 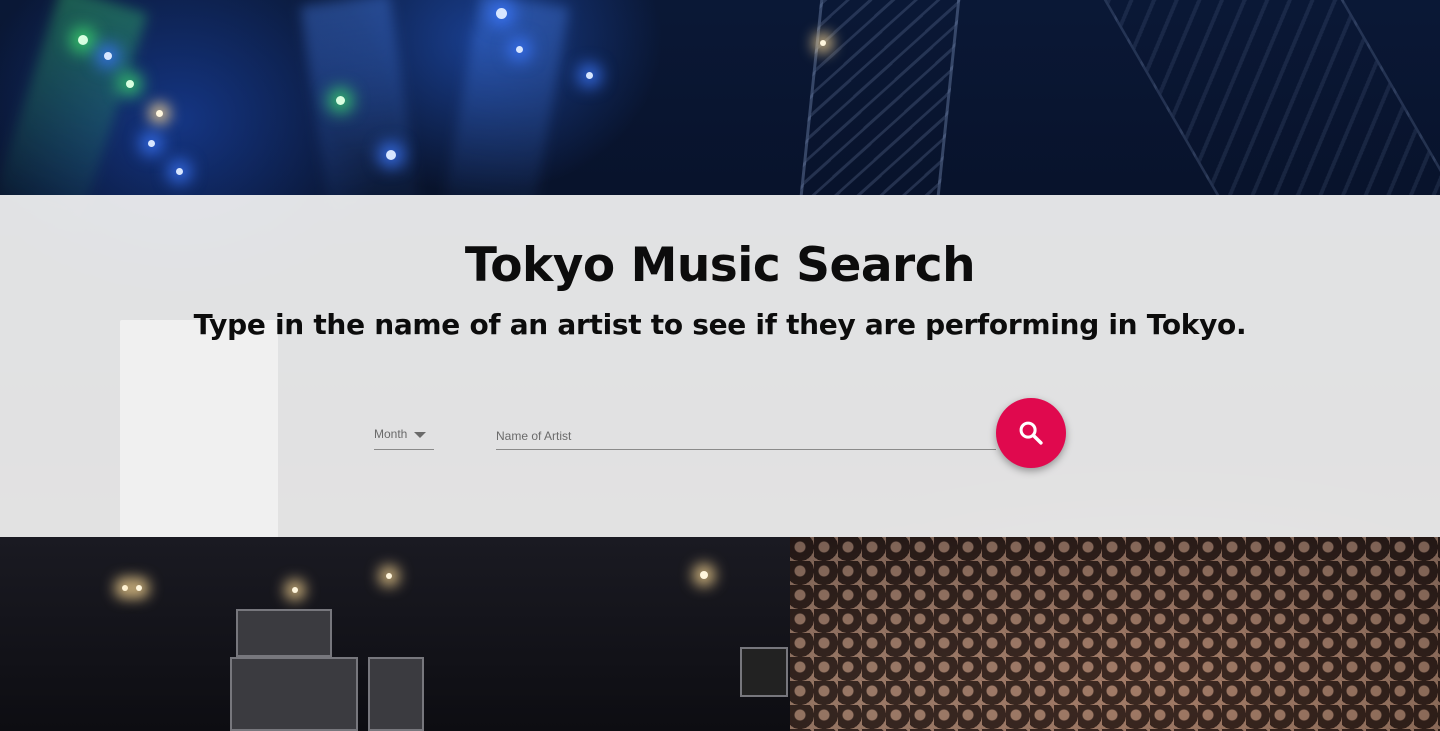 What do you see at coordinates (391, 434) in the screenshot?
I see `month-select-label: Month` at bounding box center [391, 434].